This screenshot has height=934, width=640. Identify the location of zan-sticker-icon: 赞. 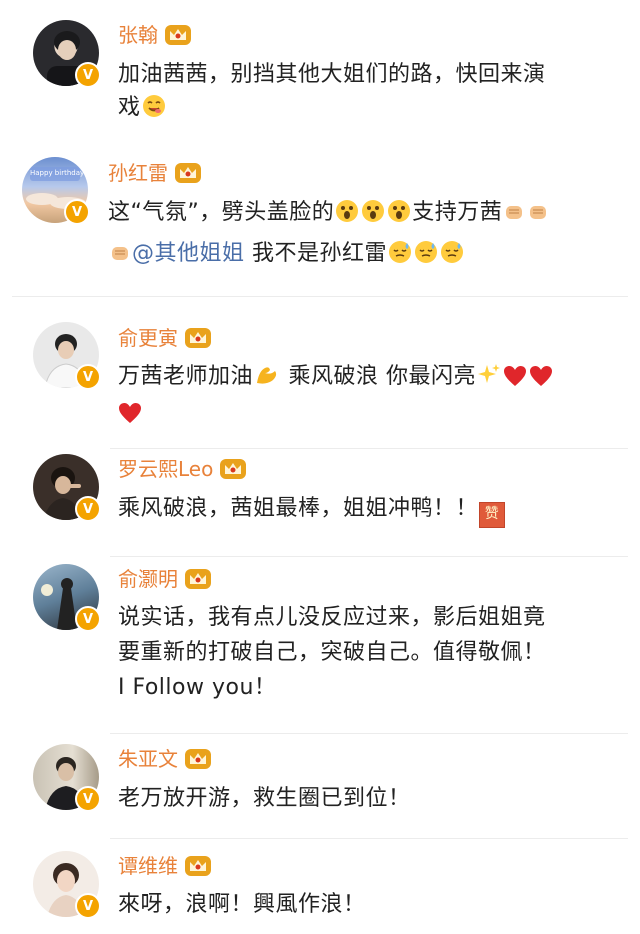
(492, 514).